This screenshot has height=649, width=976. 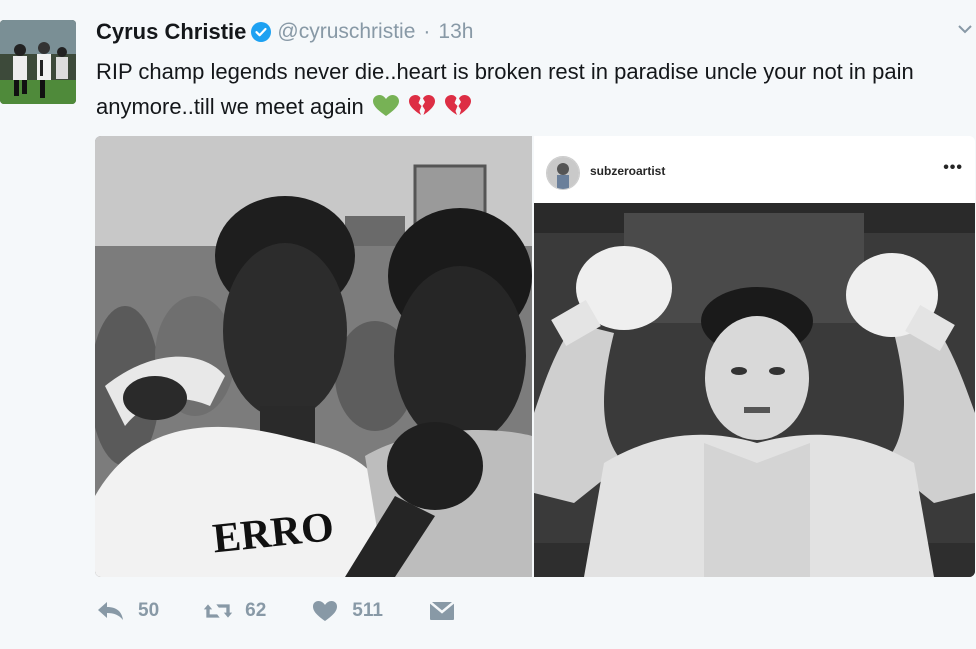 What do you see at coordinates (261, 32) in the screenshot?
I see `verified-badge-icon` at bounding box center [261, 32].